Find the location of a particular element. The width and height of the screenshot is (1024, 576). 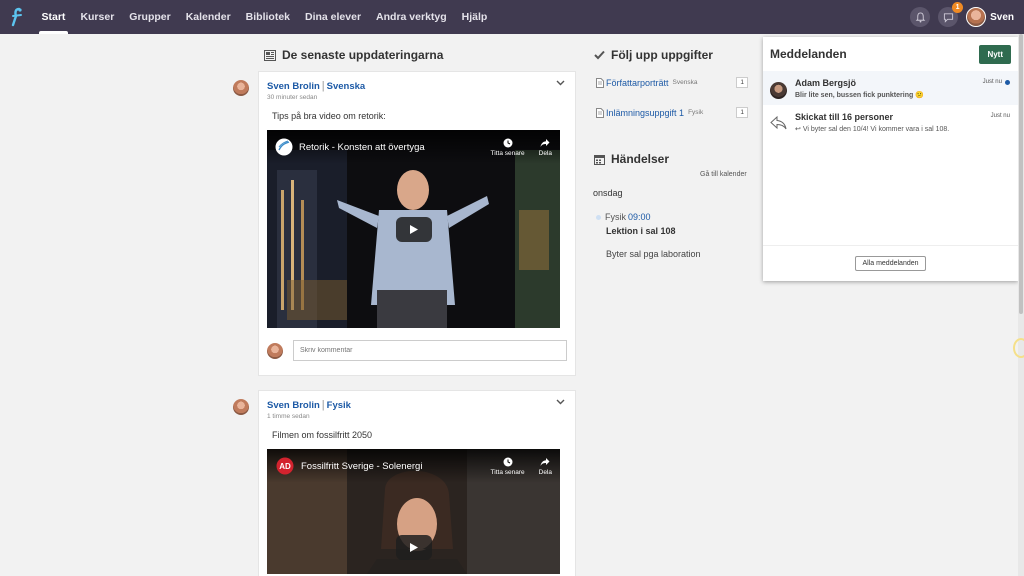

page-scrollbar is located at coordinates (1021, 305).